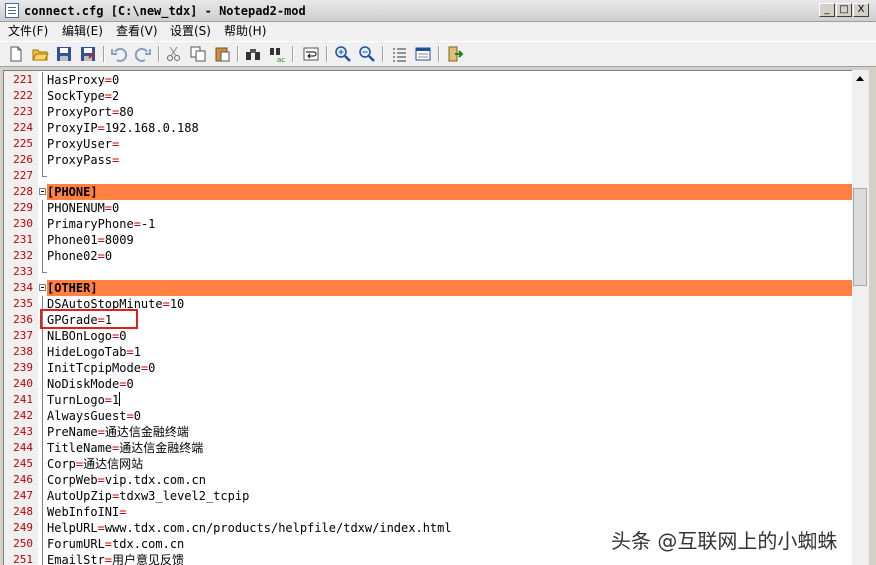 The image size is (876, 565). What do you see at coordinates (88, 54) in the screenshot?
I see `save-as-icon` at bounding box center [88, 54].